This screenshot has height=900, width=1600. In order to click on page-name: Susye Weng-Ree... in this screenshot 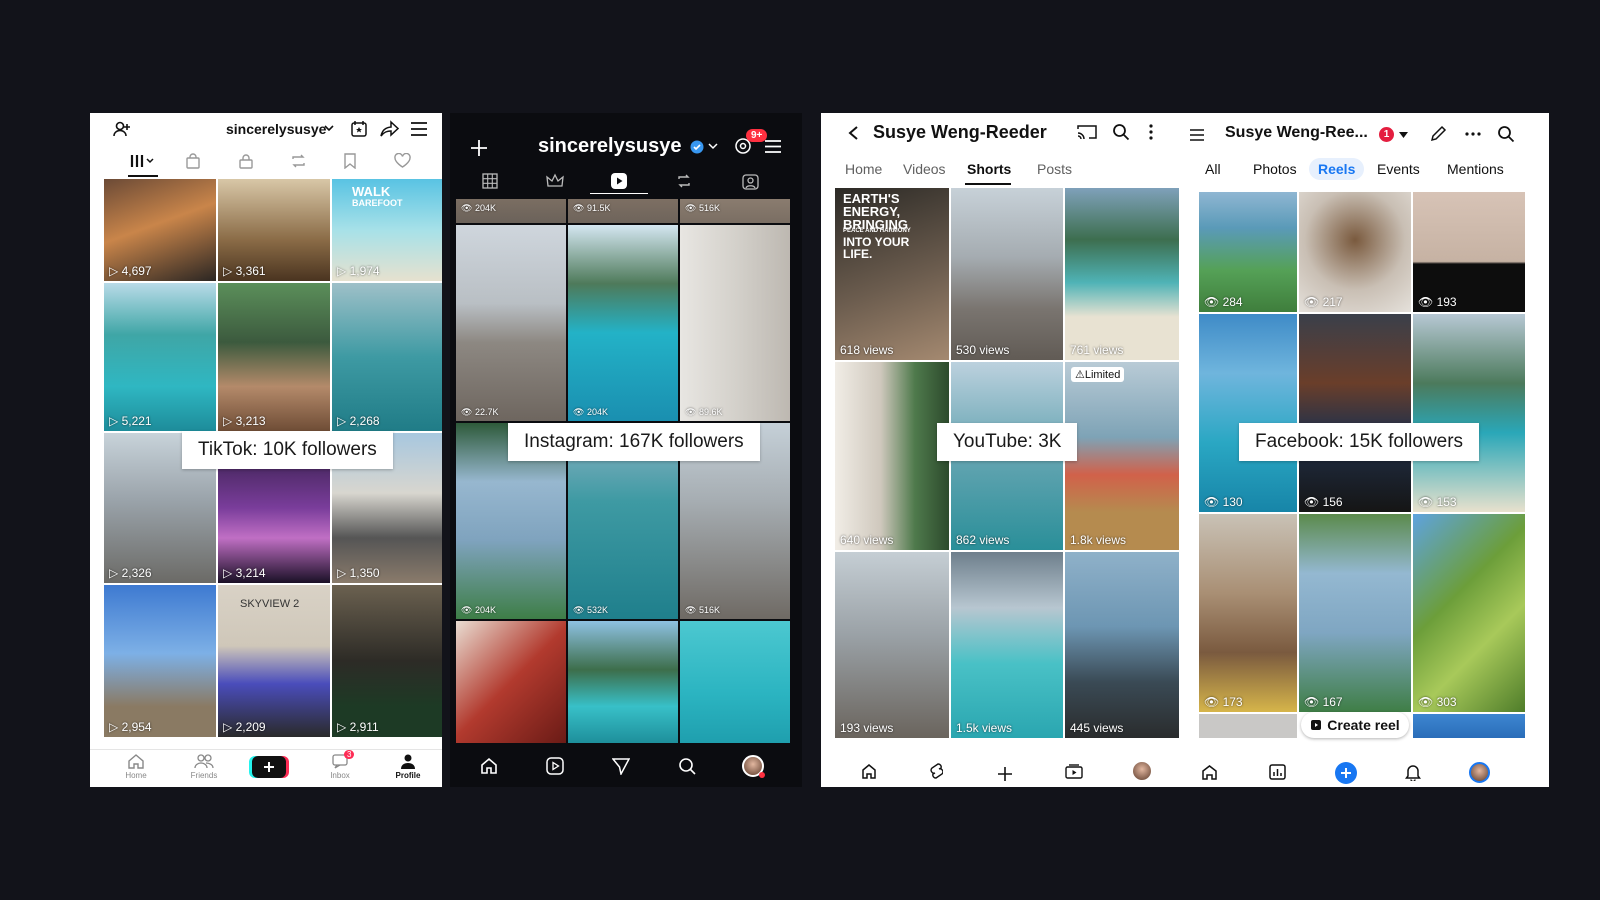, I will do `click(1296, 133)`.